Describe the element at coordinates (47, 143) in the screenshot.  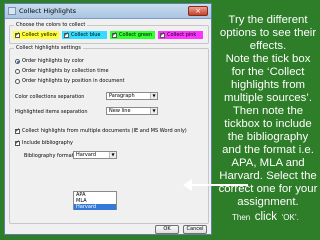
I see `checkbox-label: Include bibliography` at that location.